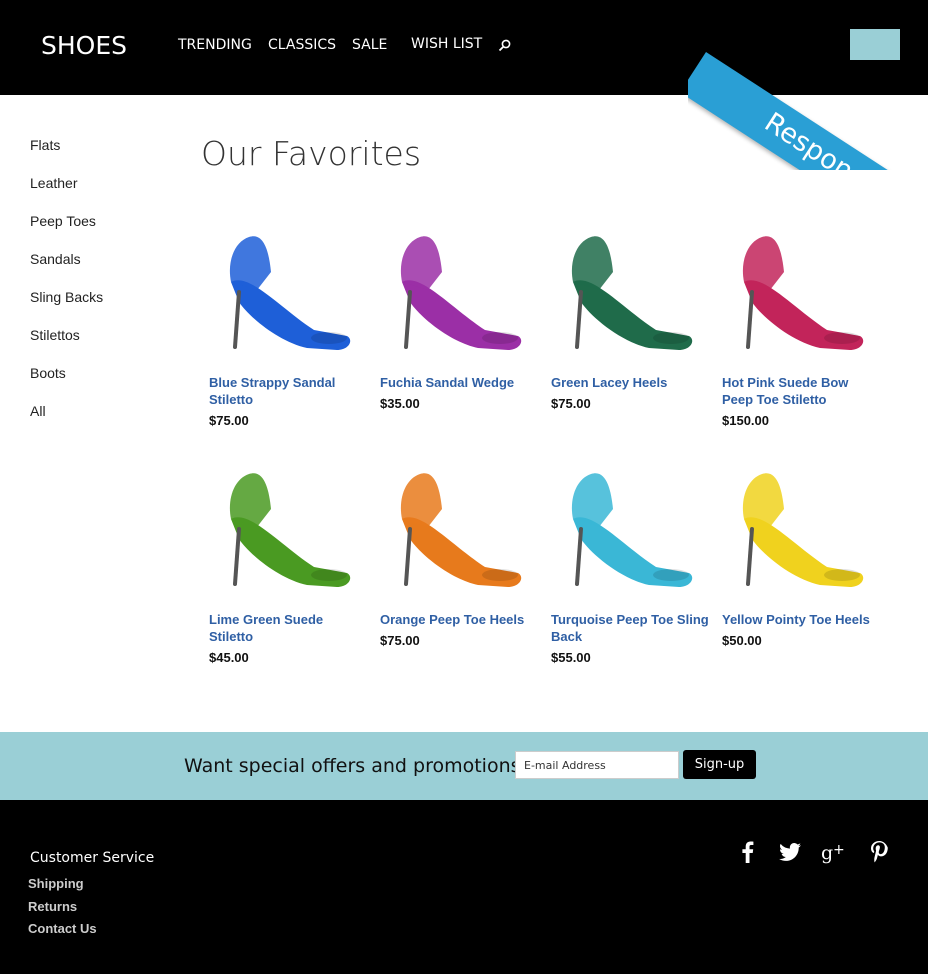  I want to click on product-name: Fuchia Sandal Wedge, so click(460, 382).